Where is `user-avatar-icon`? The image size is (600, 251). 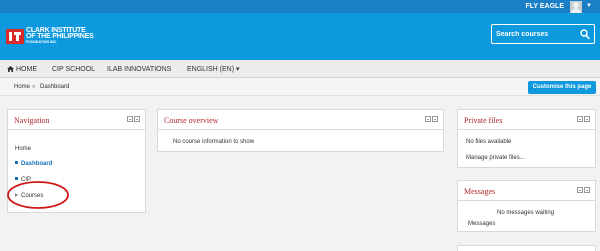 user-avatar-icon is located at coordinates (576, 7).